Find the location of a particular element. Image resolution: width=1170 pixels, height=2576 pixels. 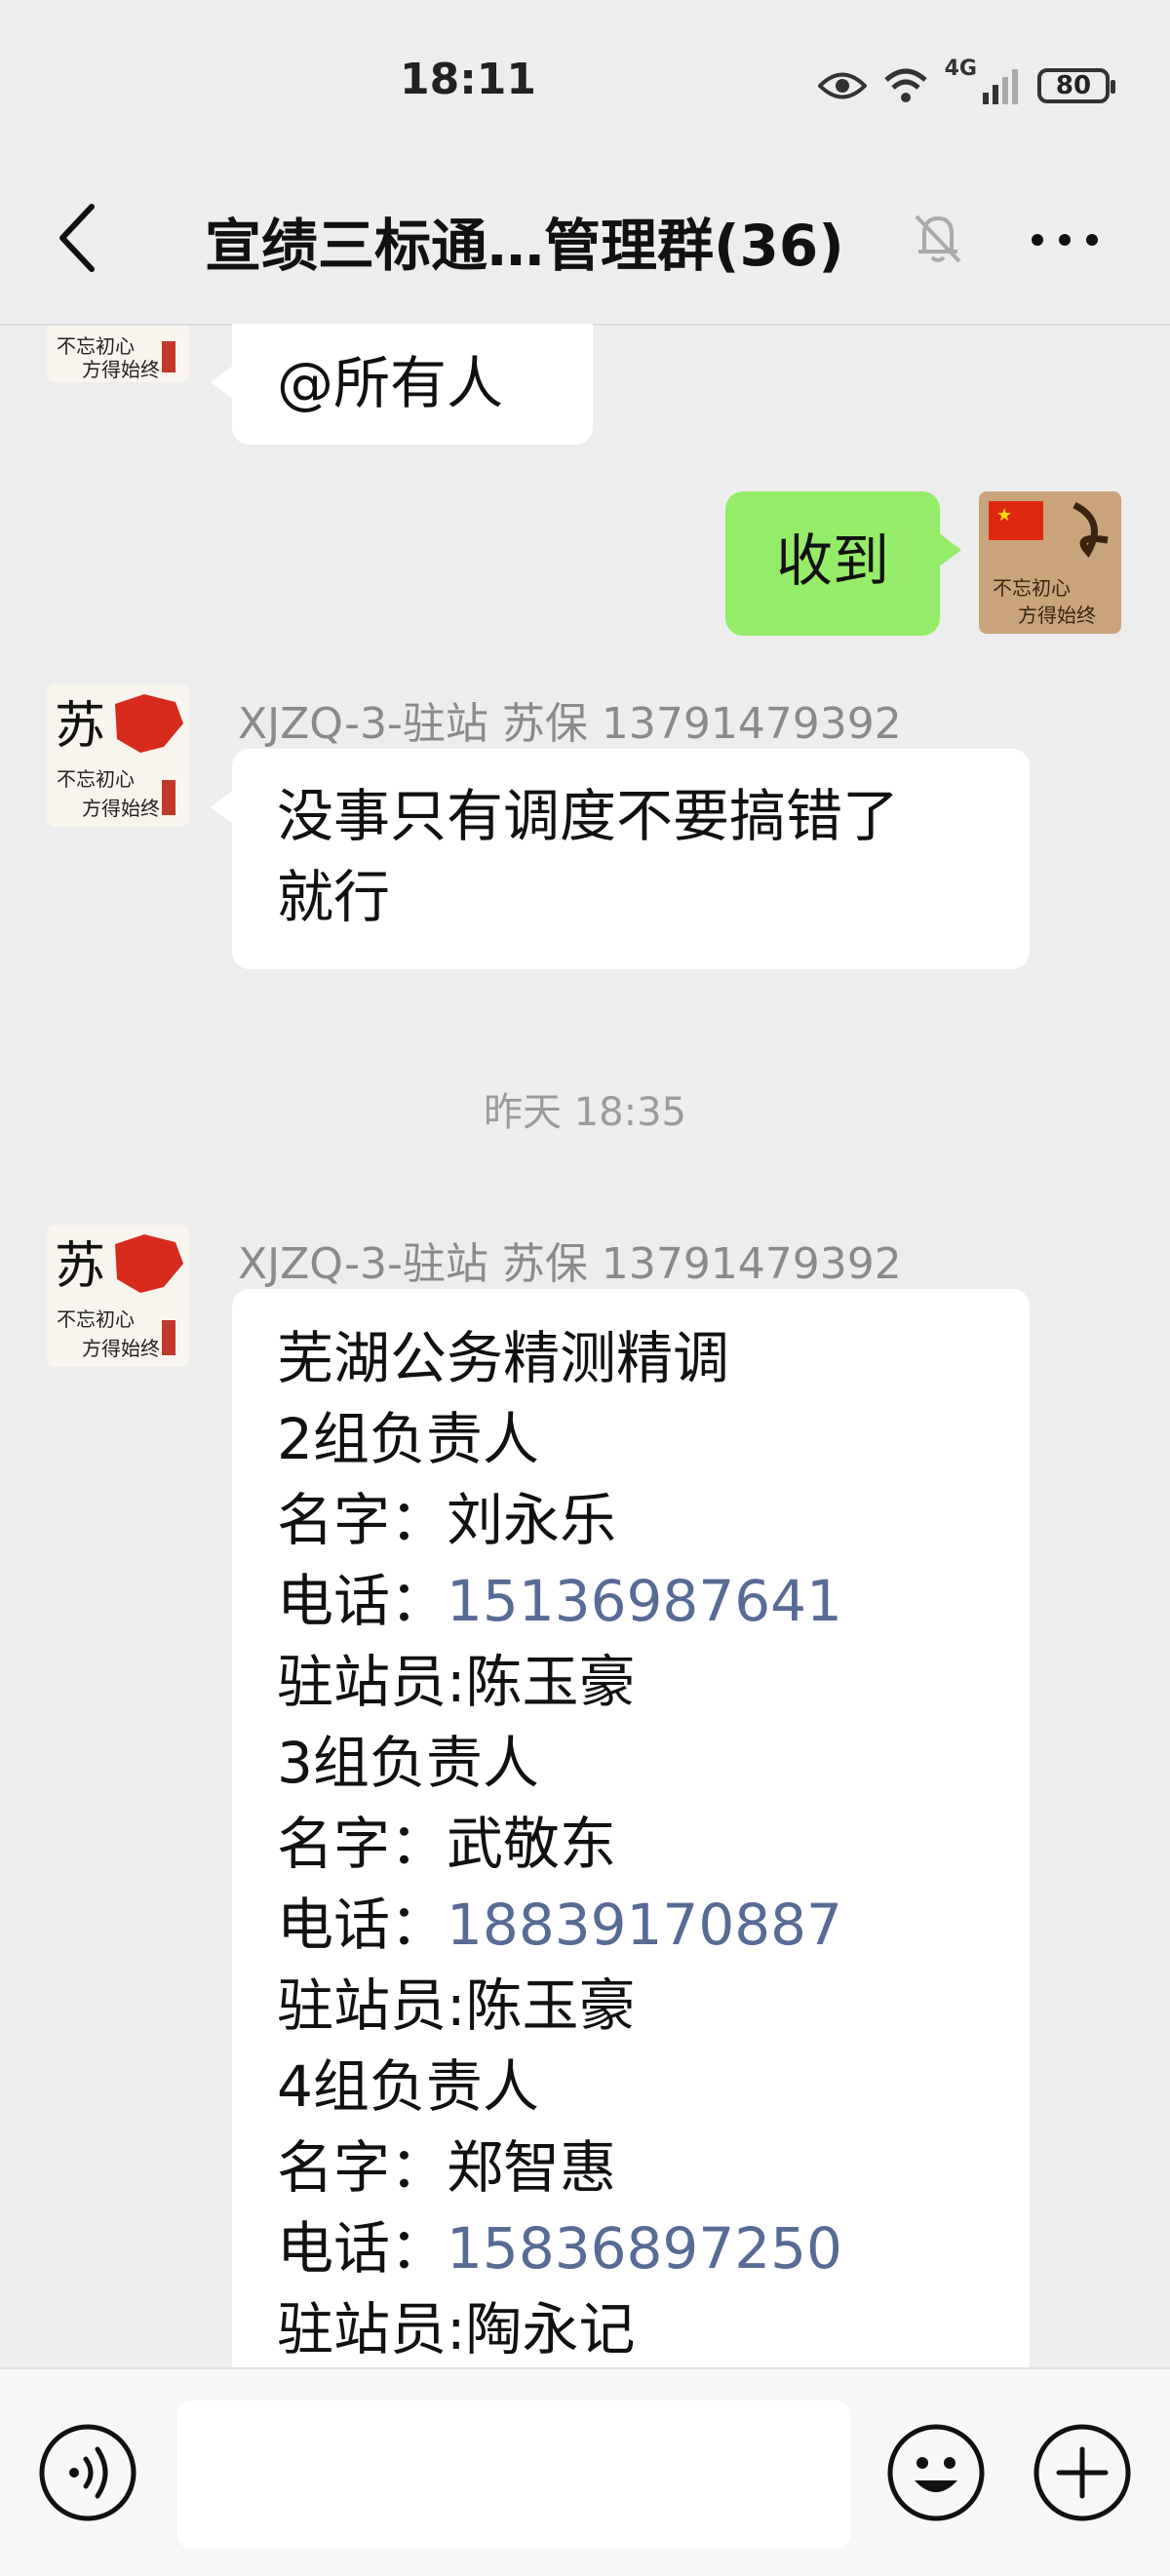

phone-number-link: 15136987641 is located at coordinates (644, 1601).